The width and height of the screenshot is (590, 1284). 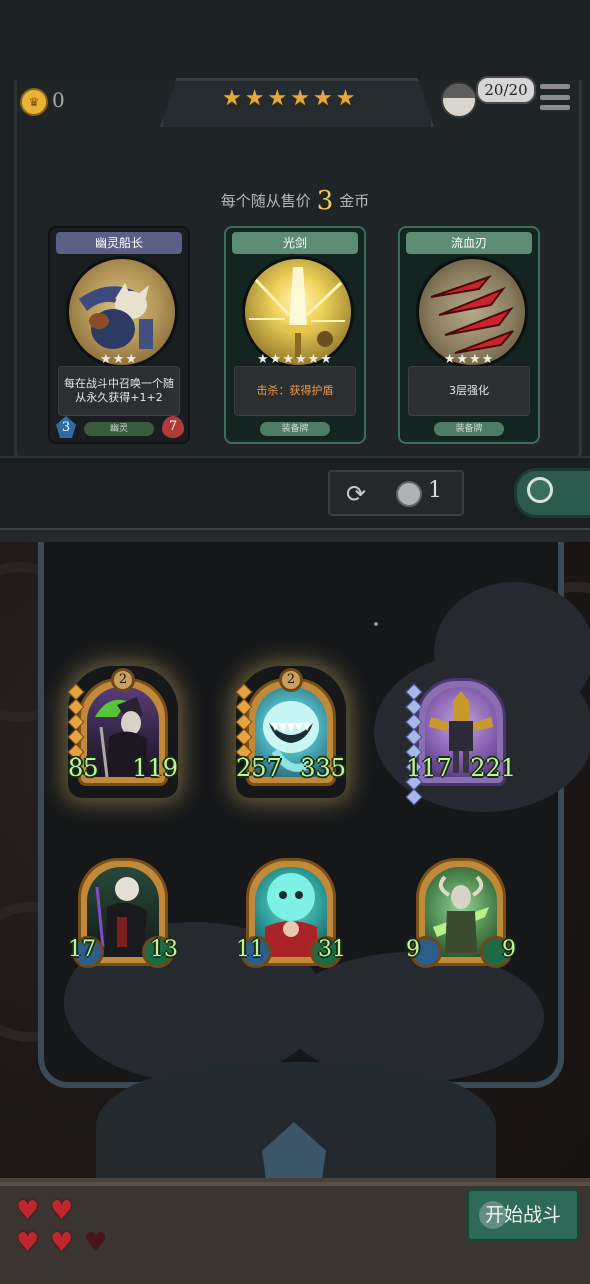 I want to click on star-dot, so click(x=376, y=624).